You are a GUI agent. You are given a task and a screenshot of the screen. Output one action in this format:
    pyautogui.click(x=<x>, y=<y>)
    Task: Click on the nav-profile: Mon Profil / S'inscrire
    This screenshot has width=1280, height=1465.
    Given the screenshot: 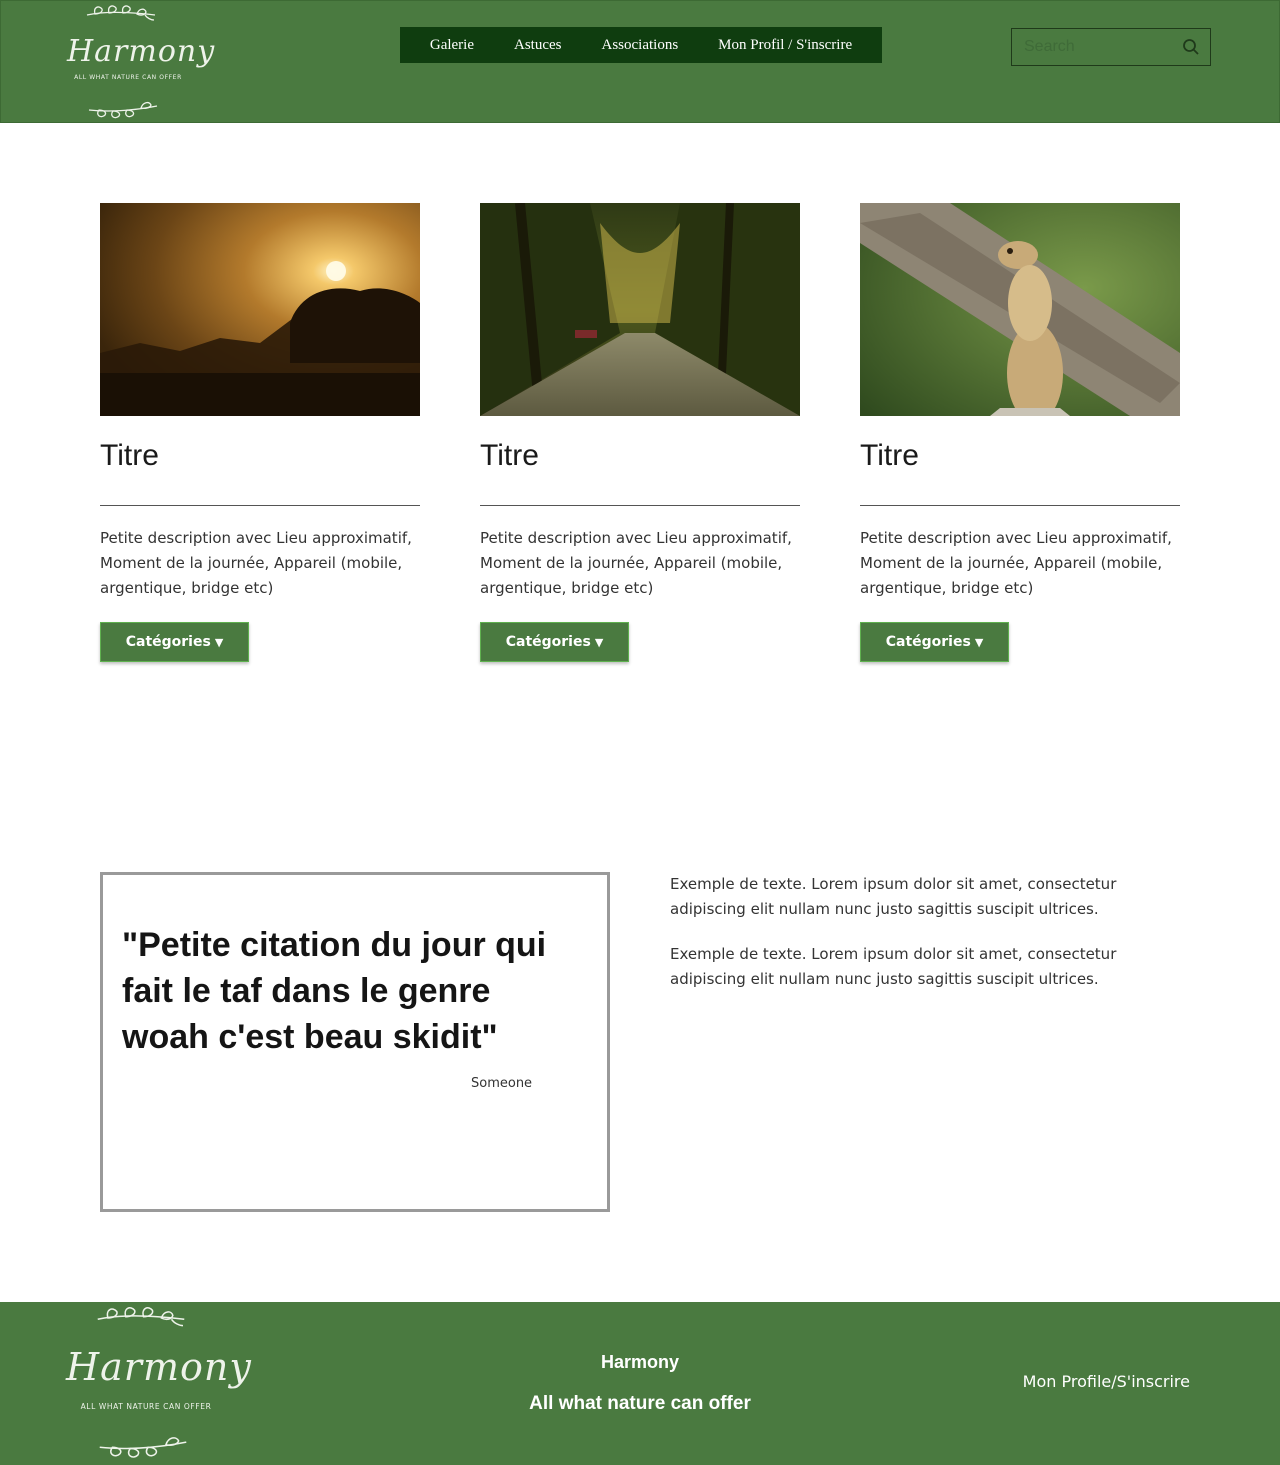 What is the action you would take?
    pyautogui.click(x=785, y=45)
    